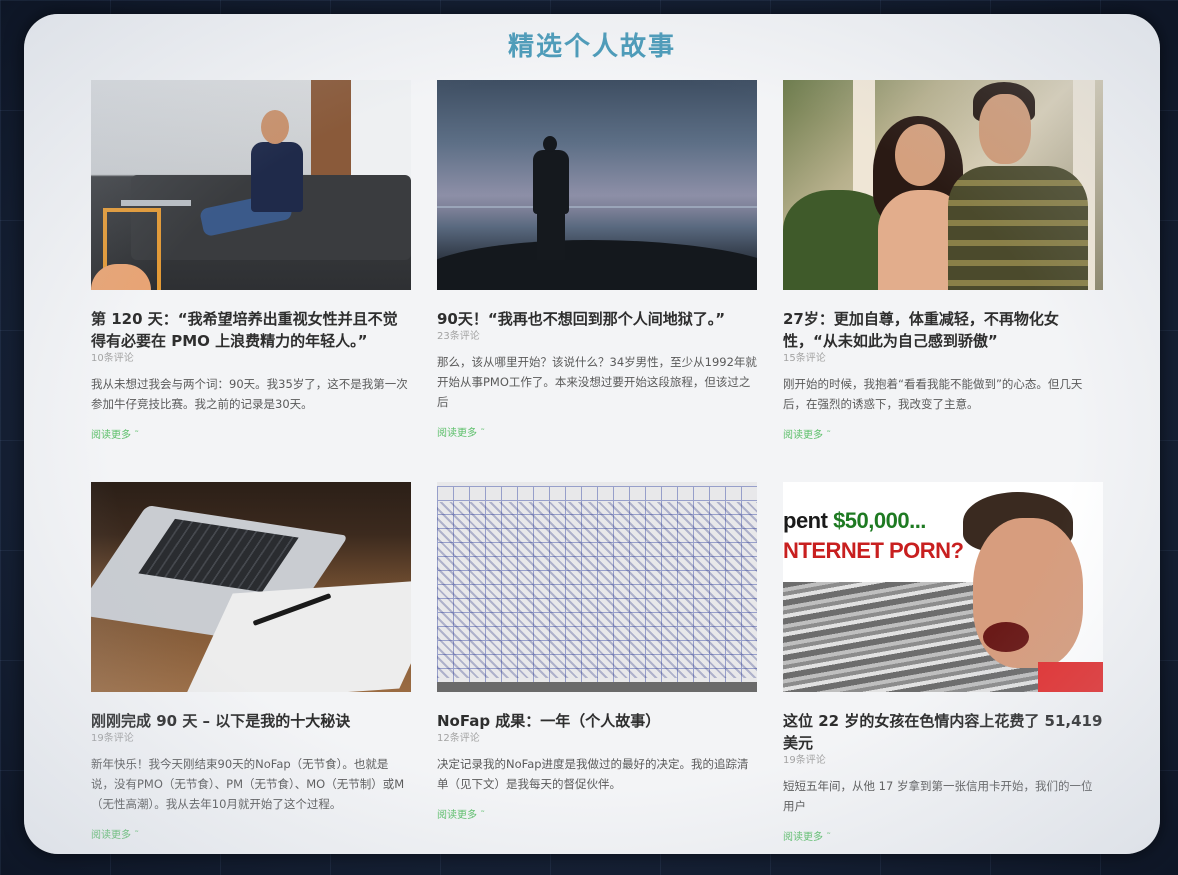 Image resolution: width=1178 pixels, height=875 pixels. Describe the element at coordinates (251, 359) in the screenshot. I see `comment-count: 10条评论` at that location.